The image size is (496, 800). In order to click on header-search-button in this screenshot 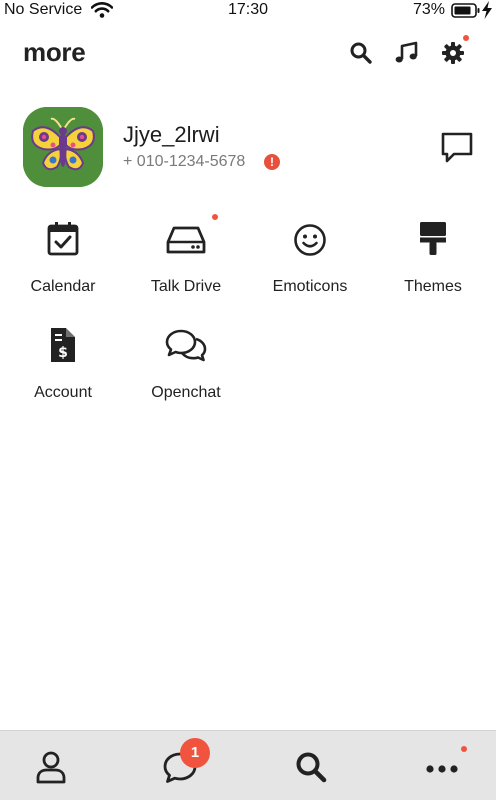, I will do `click(361, 53)`.